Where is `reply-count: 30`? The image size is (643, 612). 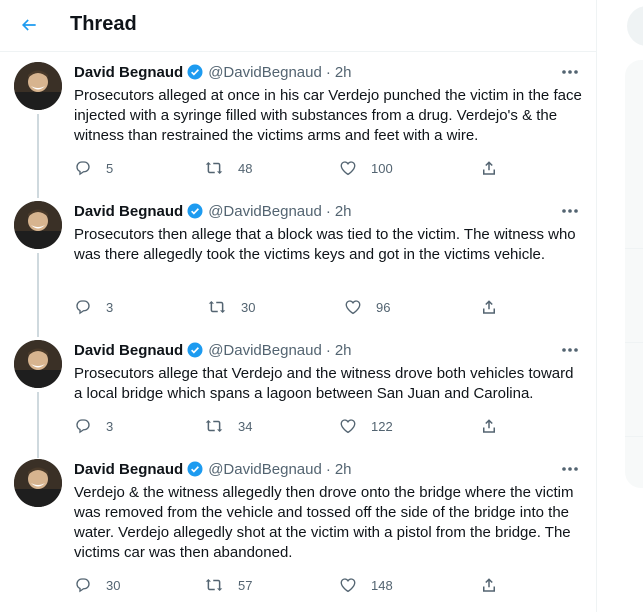
reply-count: 30 is located at coordinates (113, 585).